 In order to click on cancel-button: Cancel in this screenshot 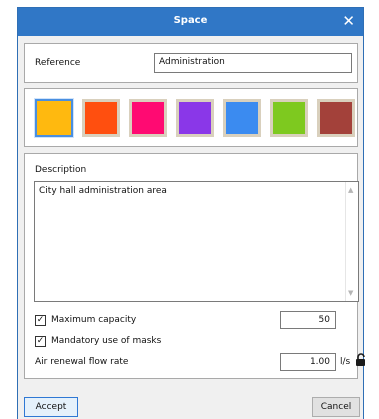, I will do `click(336, 407)`.